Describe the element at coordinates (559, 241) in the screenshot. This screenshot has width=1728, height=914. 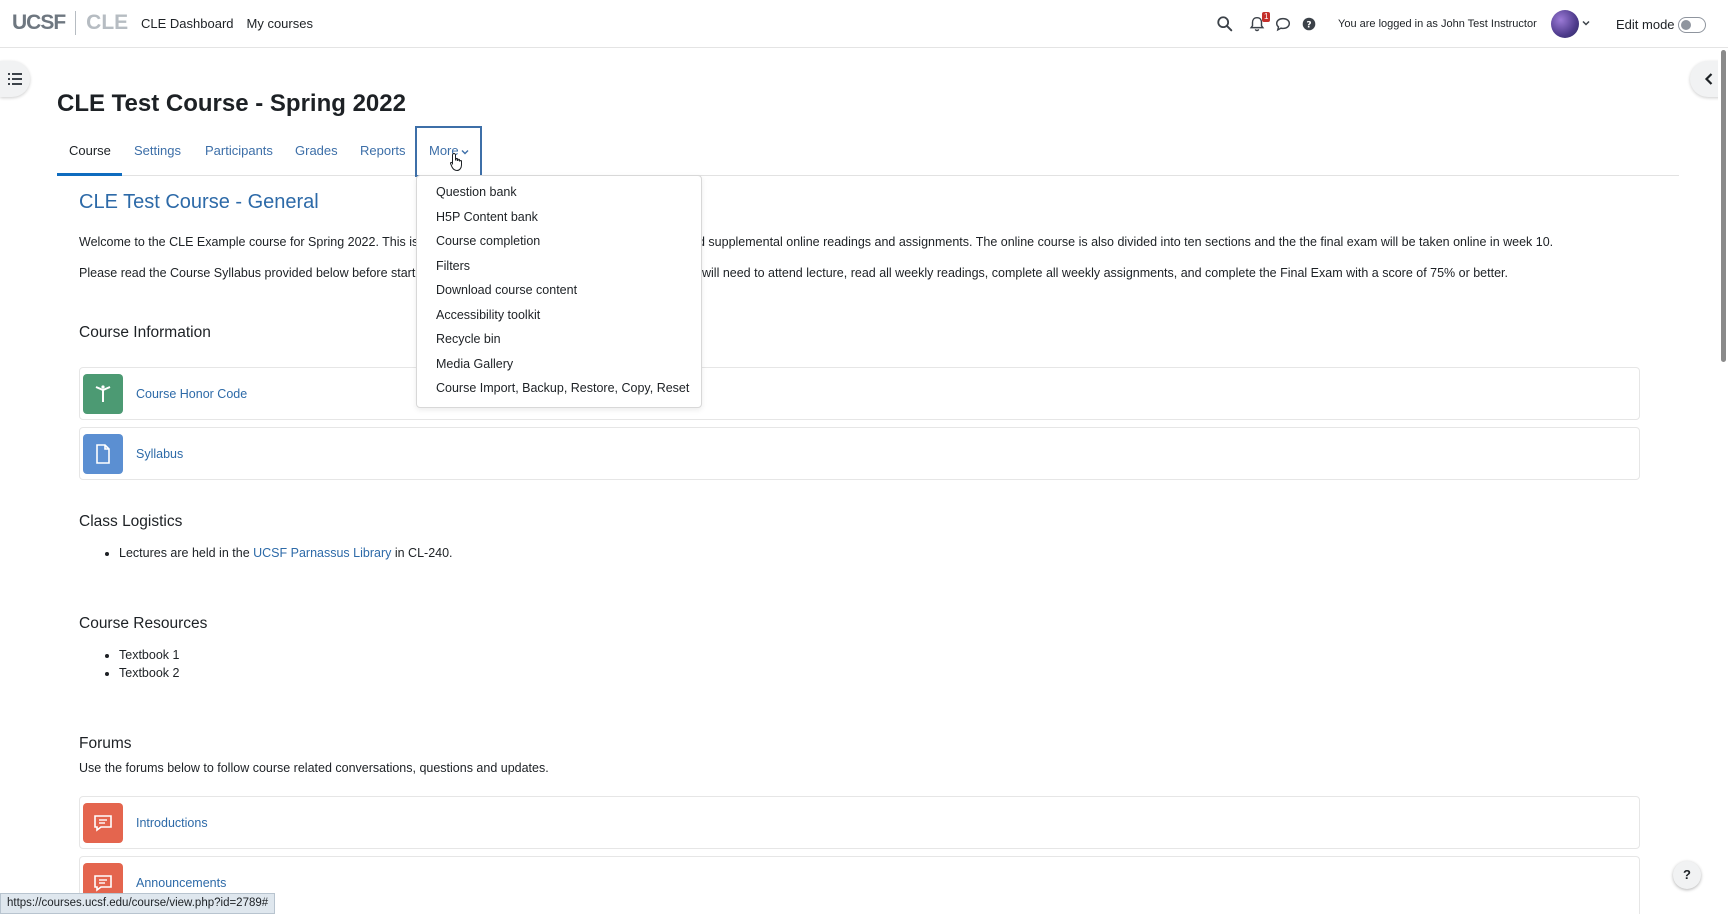
I see `menu-item-course-completion: Course completion` at that location.